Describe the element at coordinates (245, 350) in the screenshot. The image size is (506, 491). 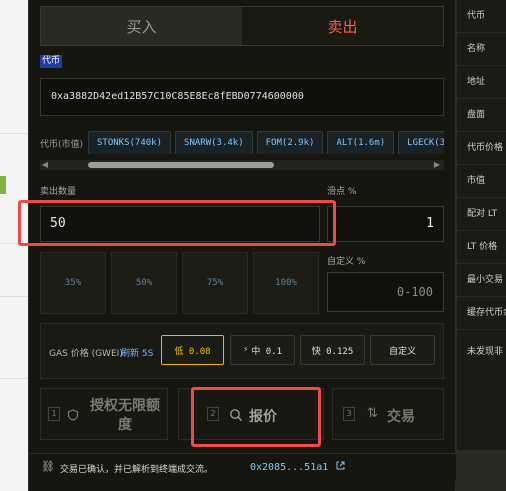
I see `lightning-icon: ⚡` at that location.